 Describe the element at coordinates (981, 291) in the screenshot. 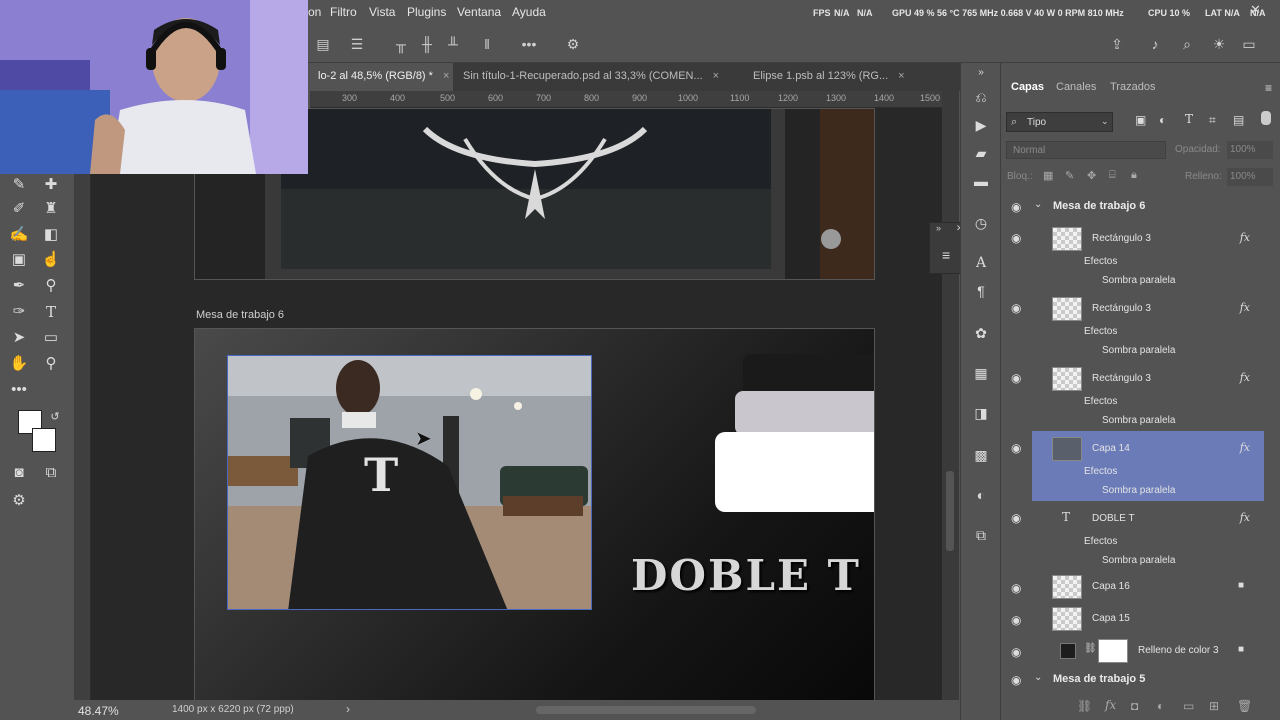

I see `paragraph-icon: ¶` at that location.